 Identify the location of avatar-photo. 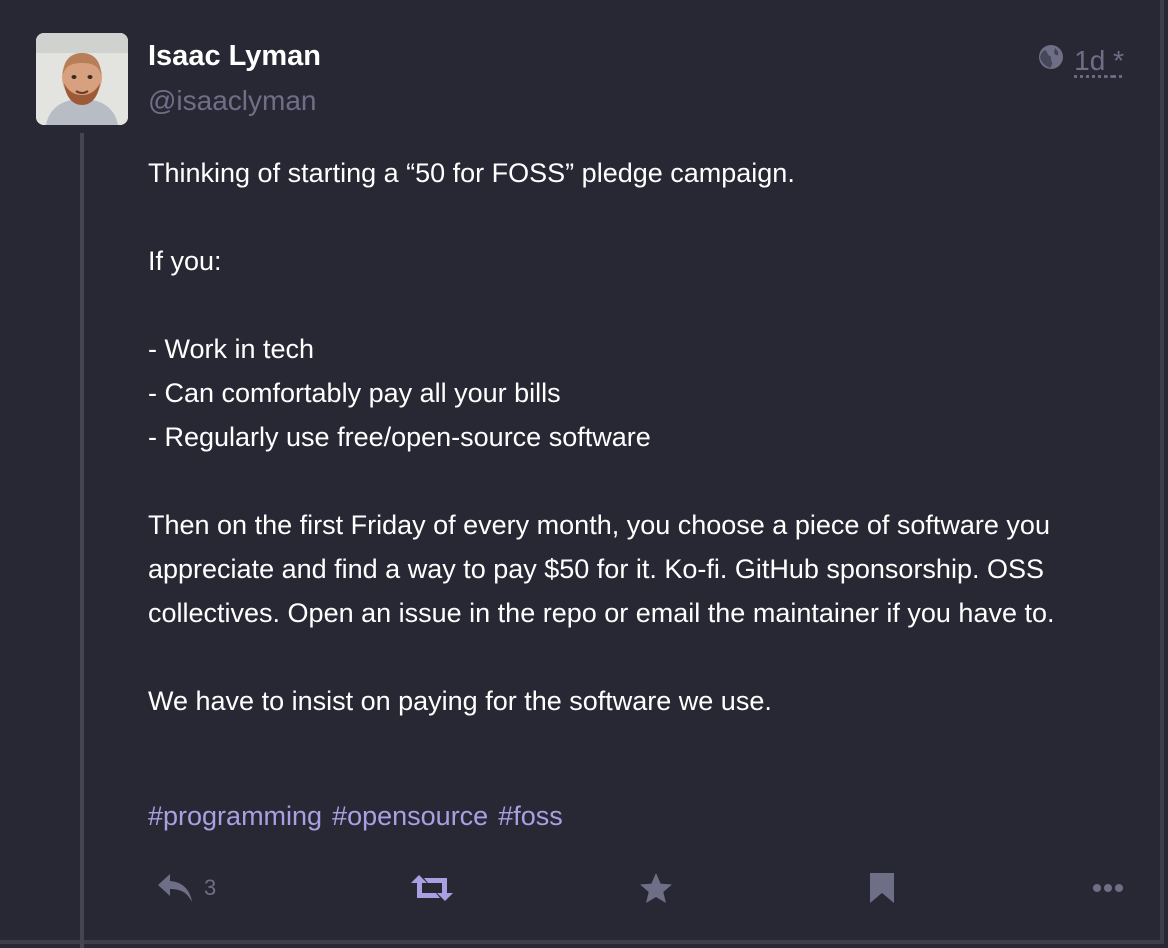
(82, 79).